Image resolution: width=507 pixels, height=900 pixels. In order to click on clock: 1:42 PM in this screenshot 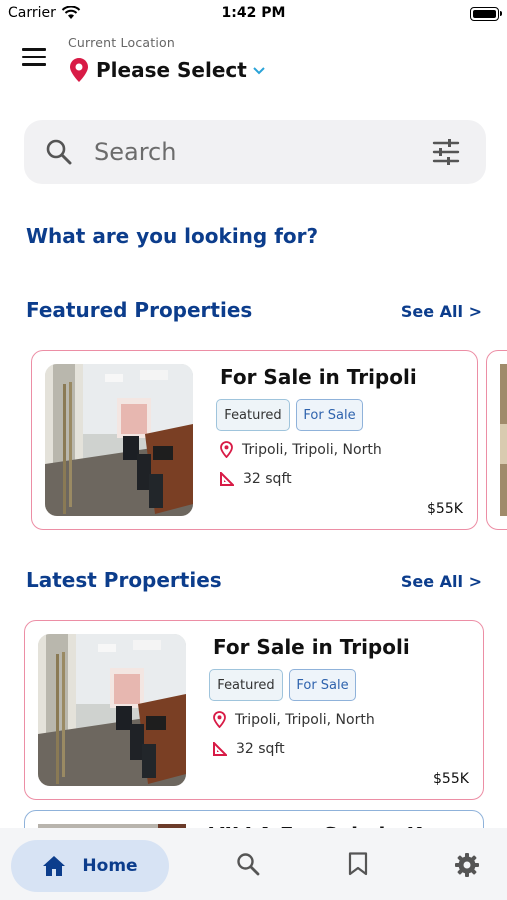, I will do `click(253, 13)`.